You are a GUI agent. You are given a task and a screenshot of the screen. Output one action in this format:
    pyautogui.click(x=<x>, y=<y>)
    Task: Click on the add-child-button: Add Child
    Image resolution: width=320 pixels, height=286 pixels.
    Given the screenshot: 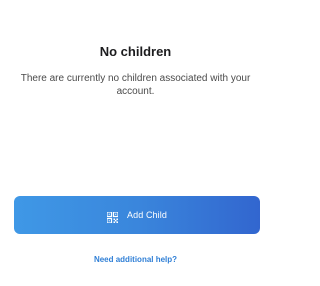 What is the action you would take?
    pyautogui.click(x=137, y=215)
    